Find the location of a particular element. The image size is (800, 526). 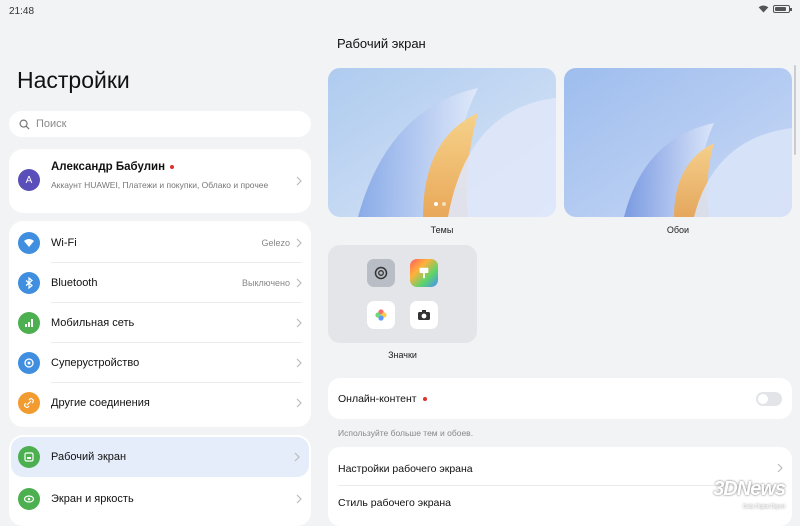

pane-title: Рабочий экран is located at coordinates (381, 43).